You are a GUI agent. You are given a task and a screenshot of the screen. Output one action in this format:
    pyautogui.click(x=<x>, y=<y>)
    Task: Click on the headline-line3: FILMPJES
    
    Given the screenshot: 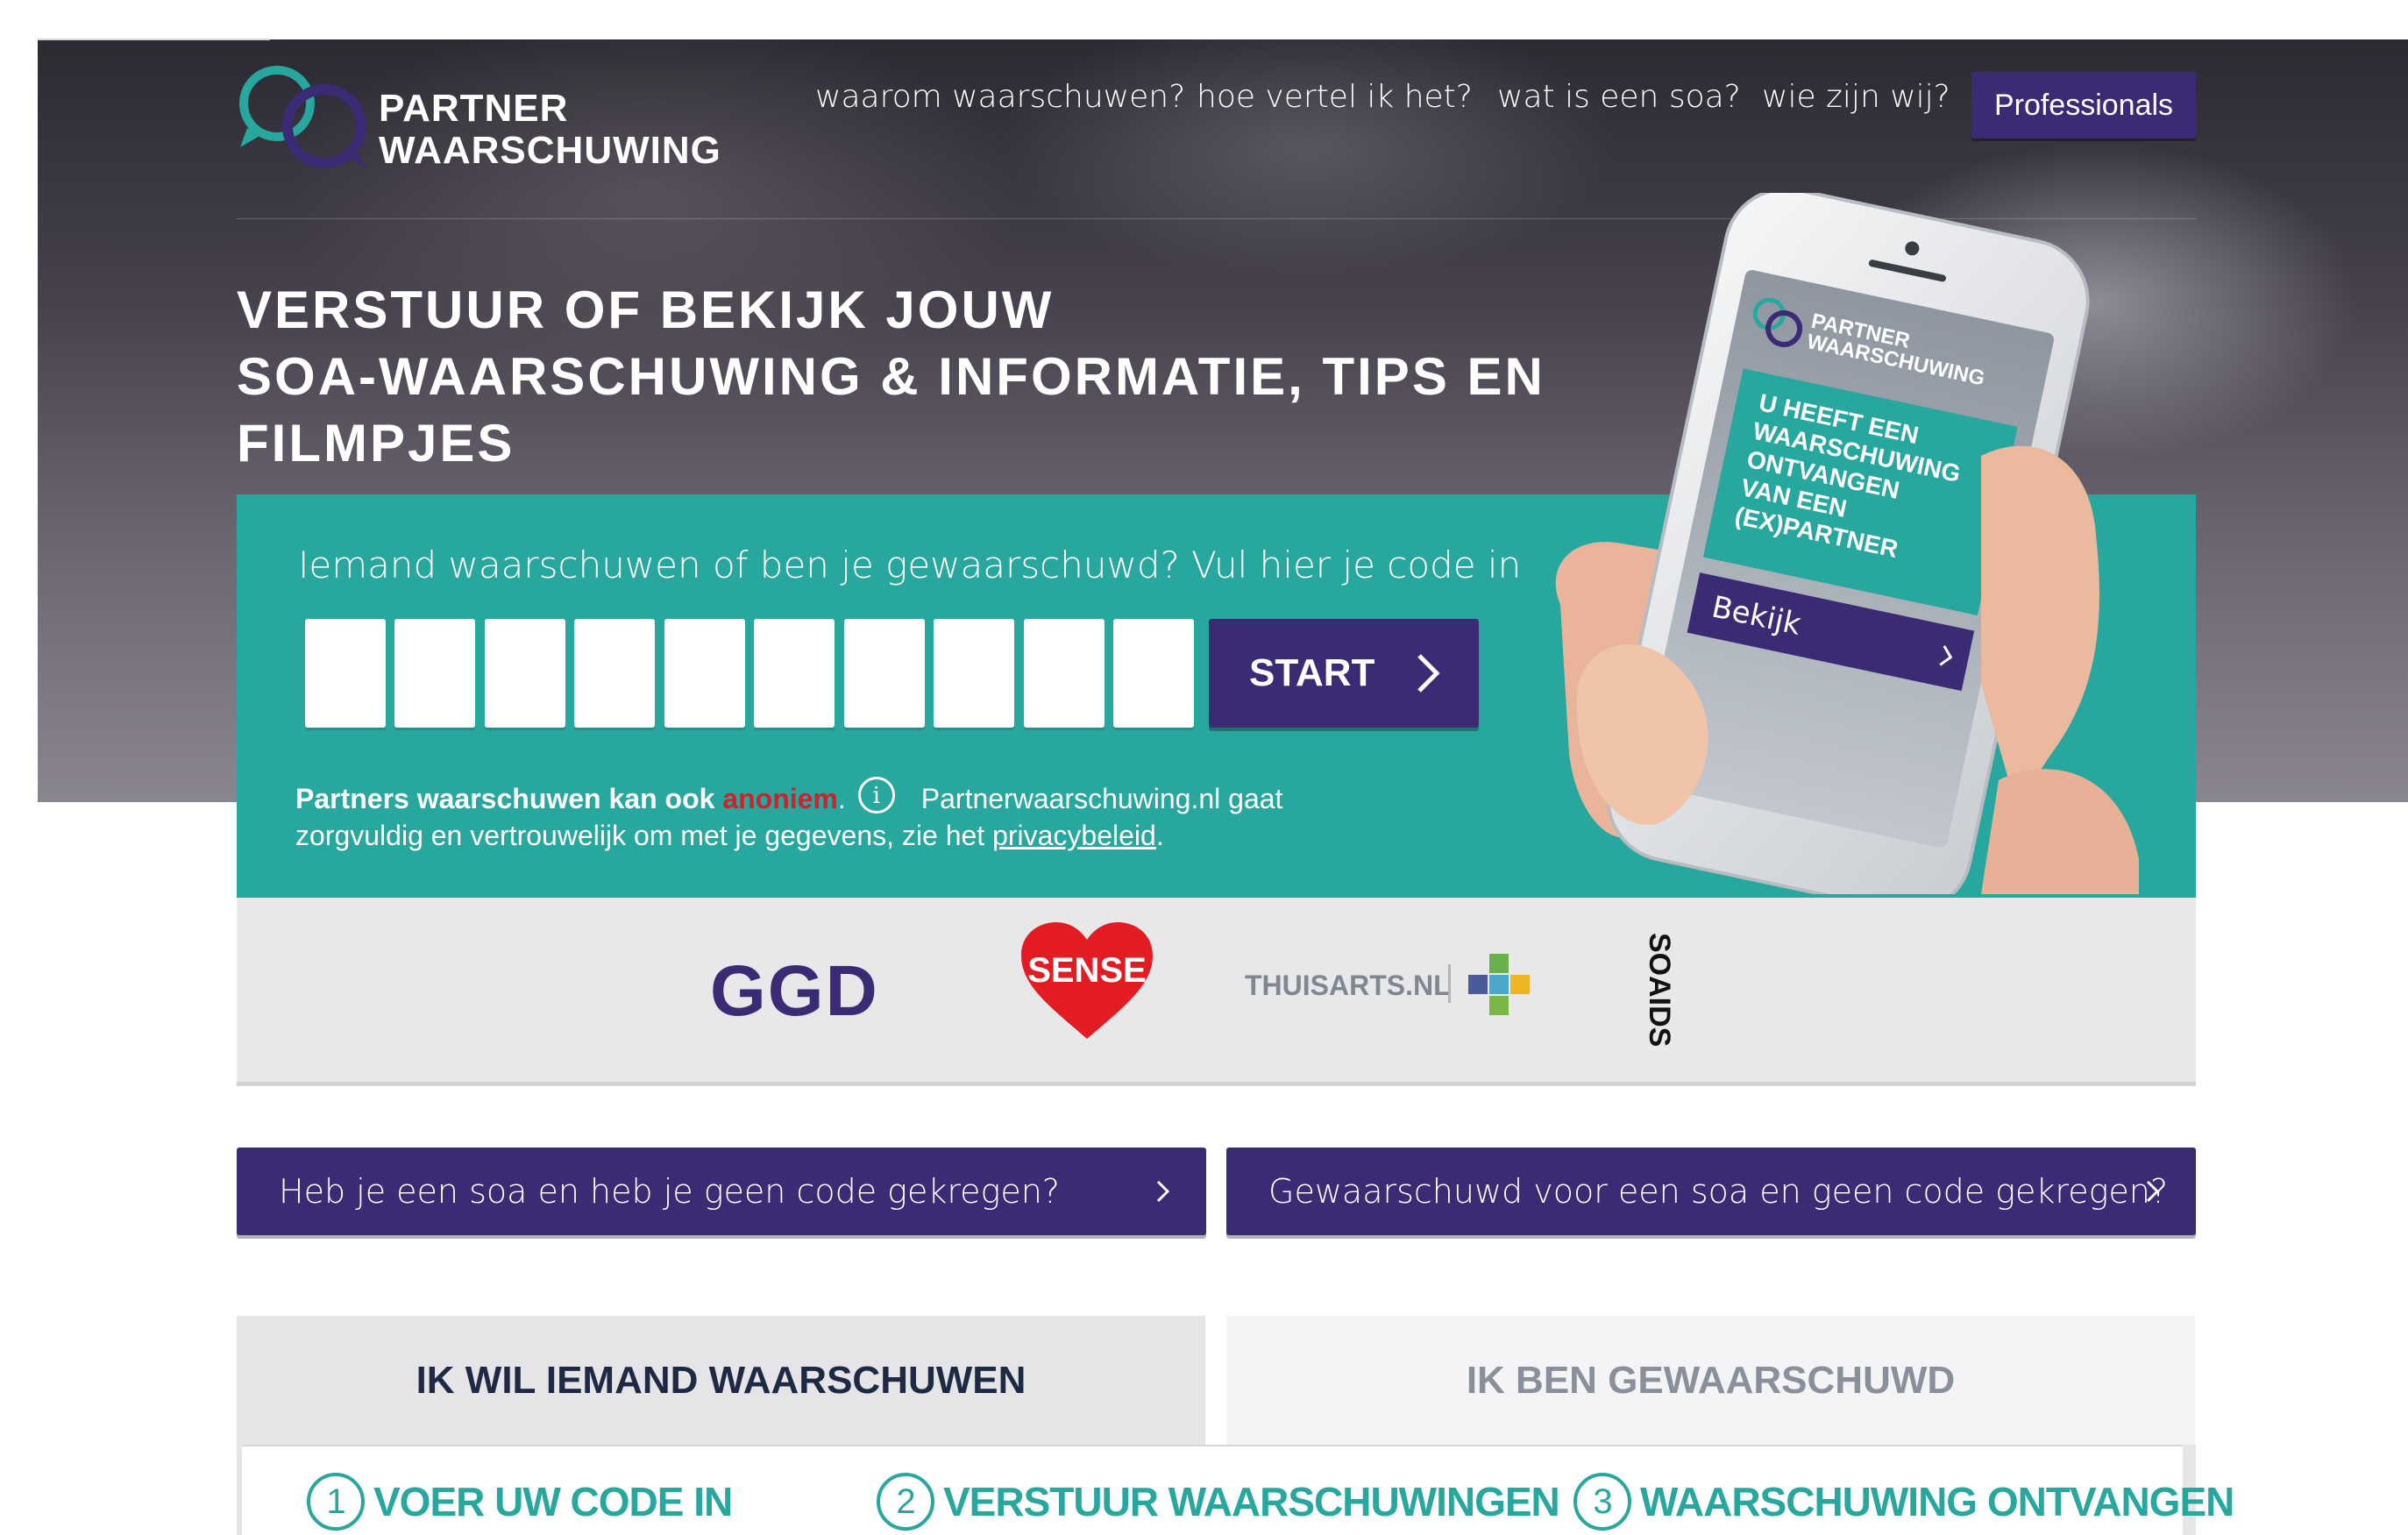 What is the action you would take?
    pyautogui.click(x=376, y=444)
    